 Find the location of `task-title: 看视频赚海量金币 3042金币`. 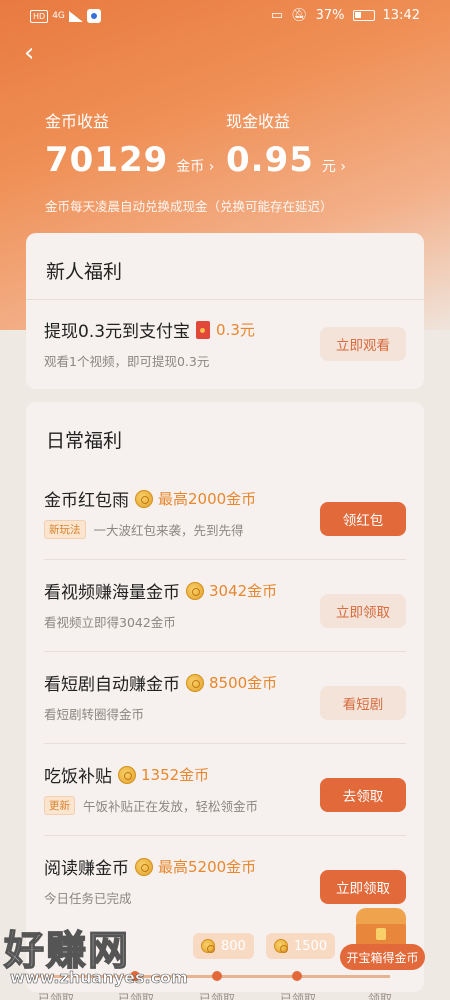

task-title: 看视频赚海量金币 3042金币 is located at coordinates (160, 590).